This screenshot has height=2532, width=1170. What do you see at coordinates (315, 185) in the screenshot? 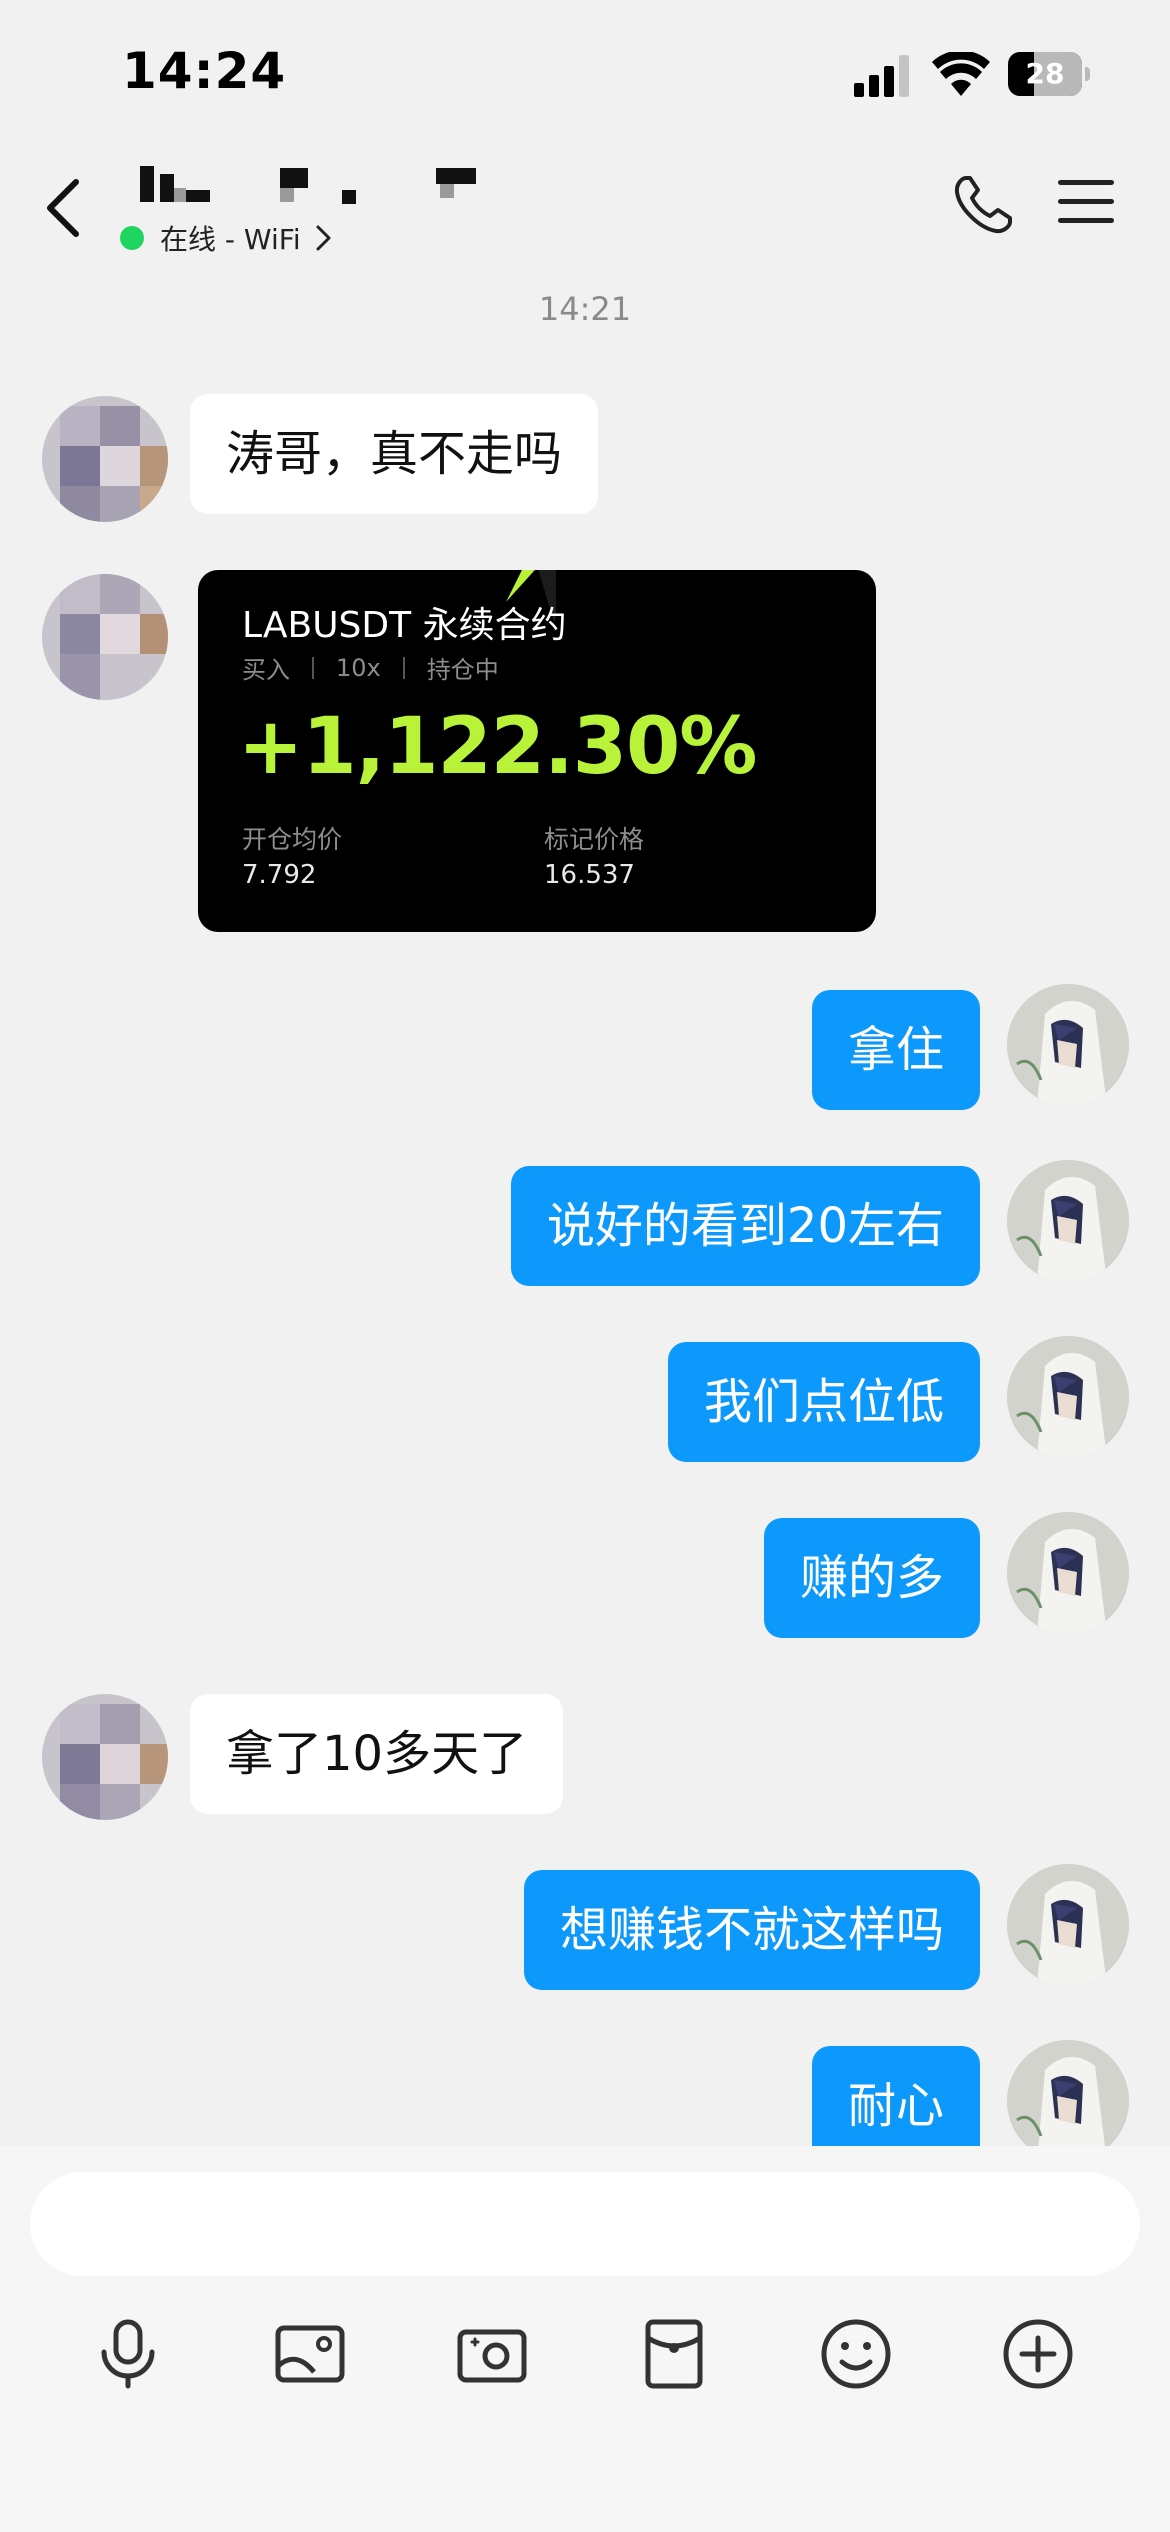
I see `contact-name-redacted` at bounding box center [315, 185].